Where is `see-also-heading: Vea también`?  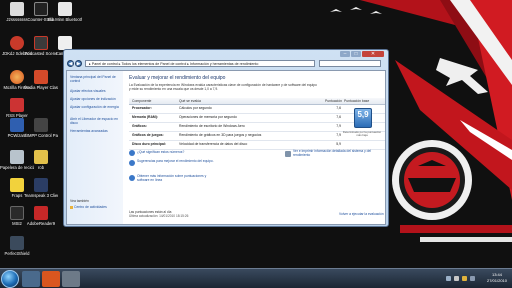
see-also-heading: Vea también is located at coordinates (79, 201).